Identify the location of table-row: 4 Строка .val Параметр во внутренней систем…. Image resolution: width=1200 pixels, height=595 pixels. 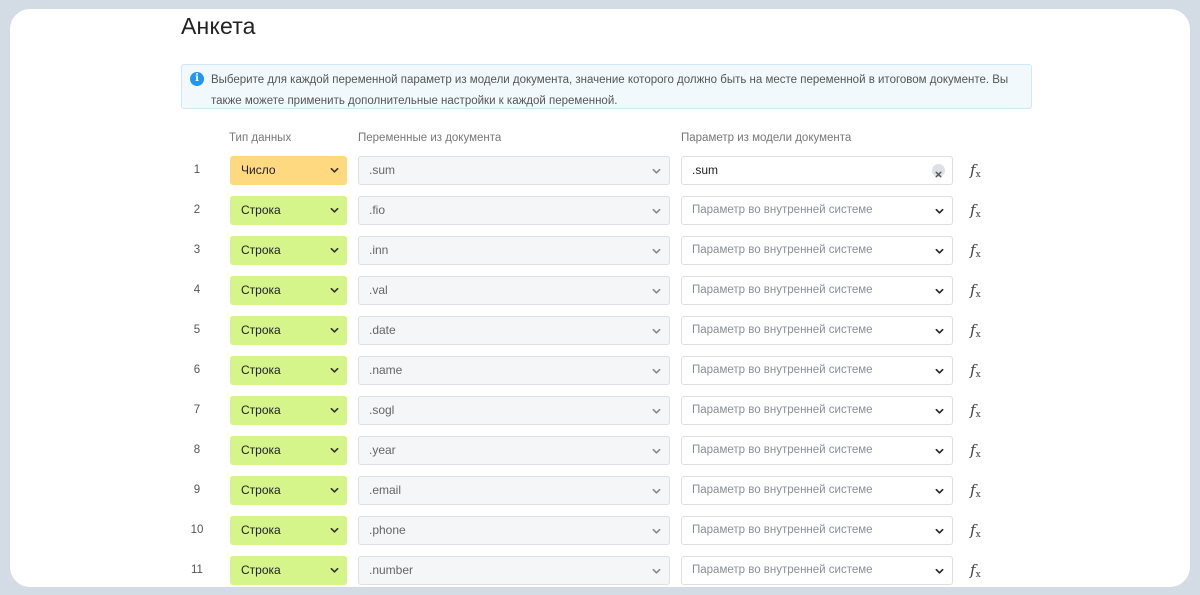
(600, 291).